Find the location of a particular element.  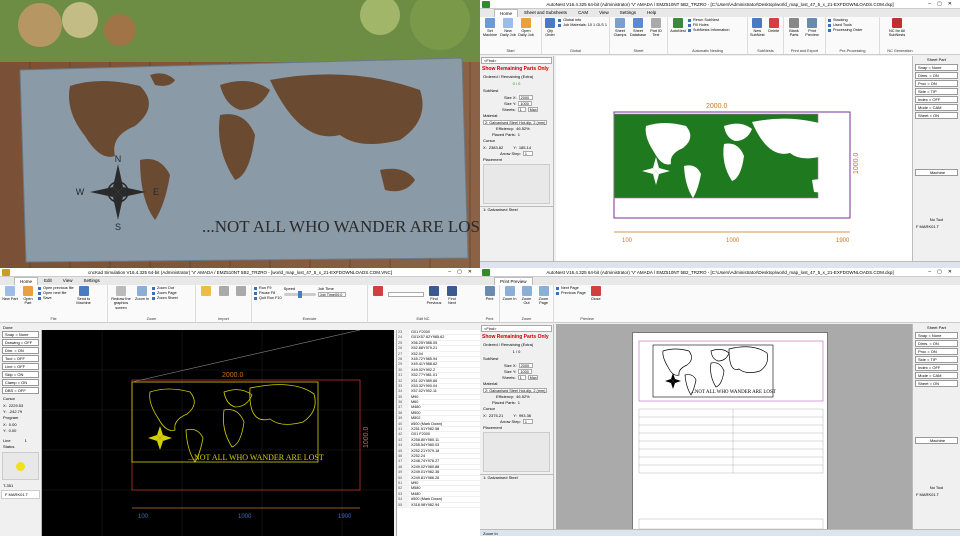

qty-order-button: Qty Order is located at coordinates (550, 28).